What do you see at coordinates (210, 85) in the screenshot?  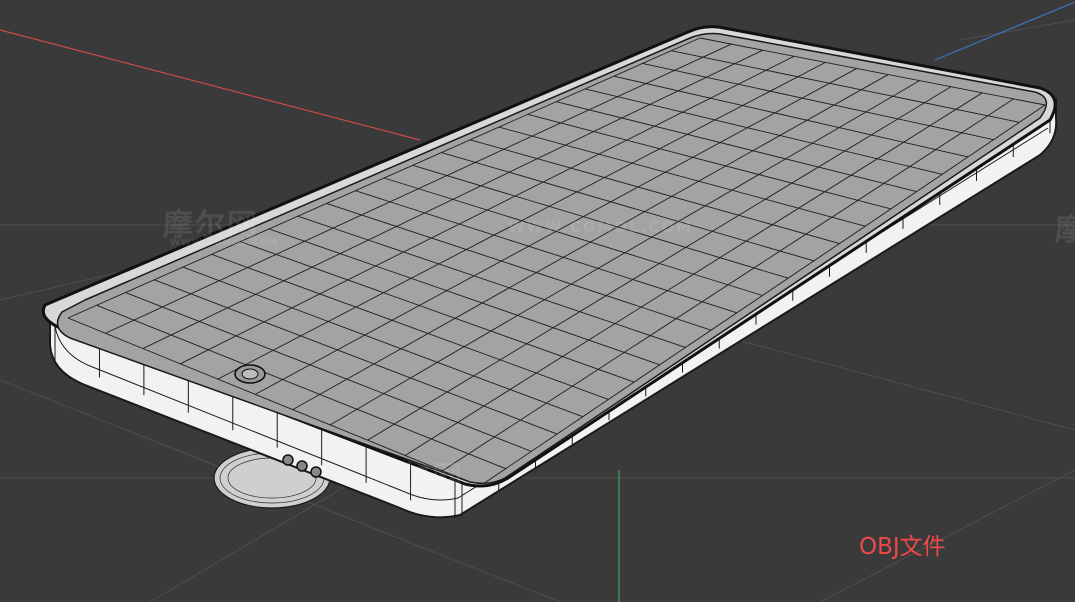 I see `x-axis-line` at bounding box center [210, 85].